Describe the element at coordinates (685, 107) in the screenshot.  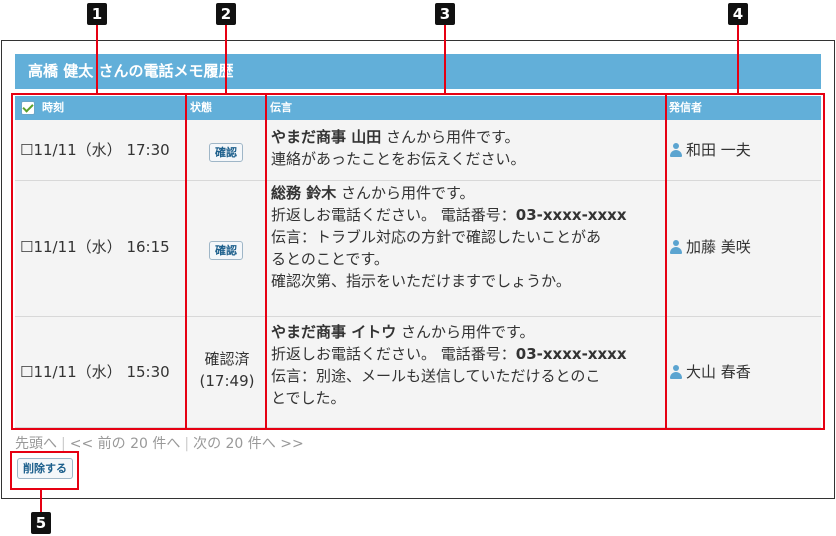
I see `column-header-sender: 発信者` at that location.